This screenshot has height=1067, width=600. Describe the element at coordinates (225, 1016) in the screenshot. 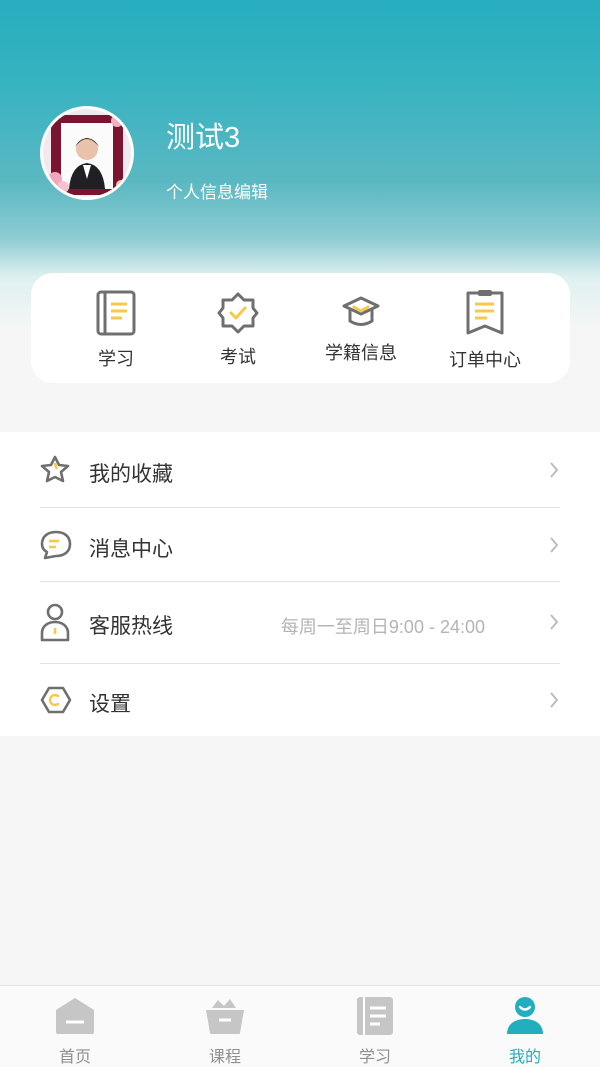

I see `course-basket-icon` at that location.